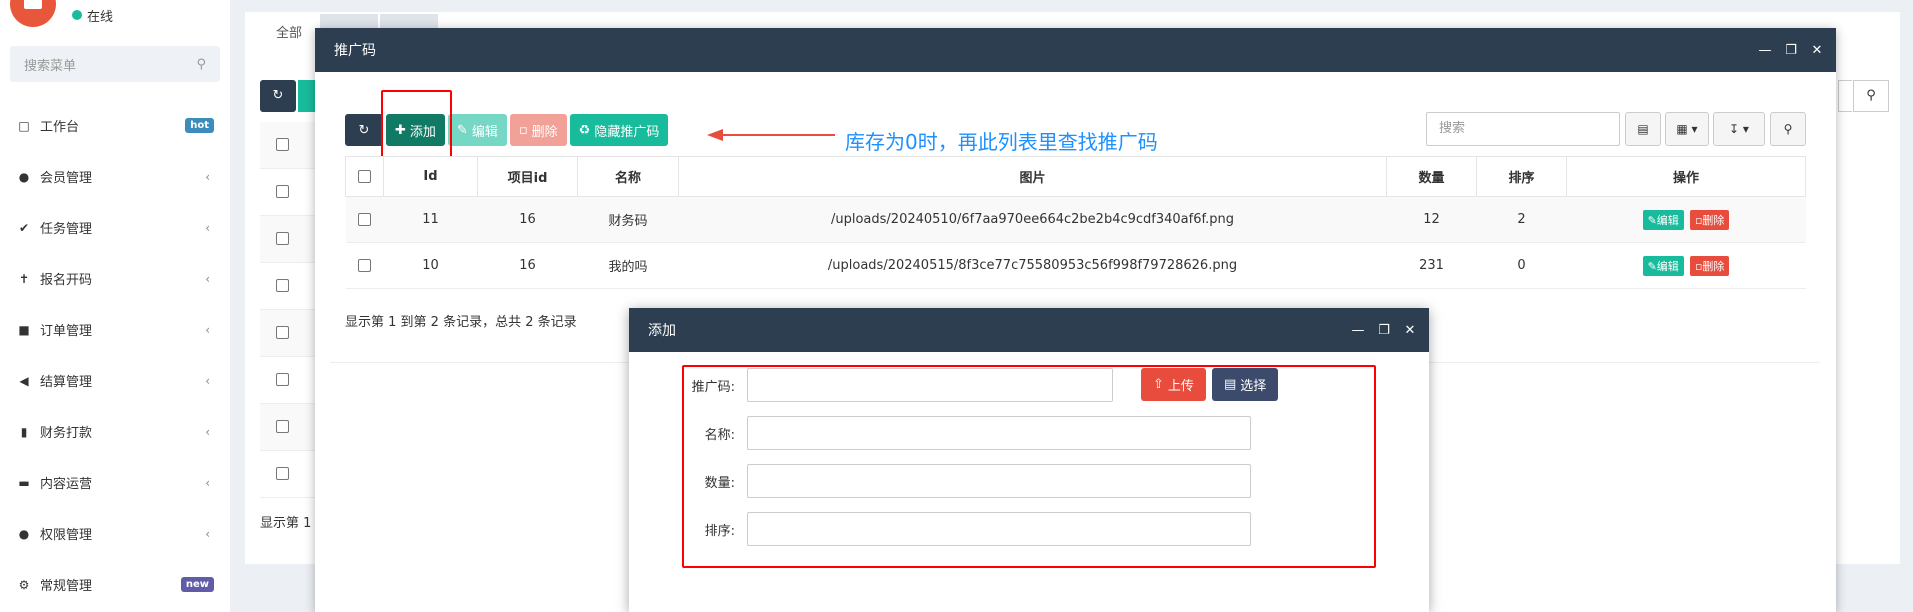  Describe the element at coordinates (1845, 96) in the screenshot. I see `bg-search-input` at that location.